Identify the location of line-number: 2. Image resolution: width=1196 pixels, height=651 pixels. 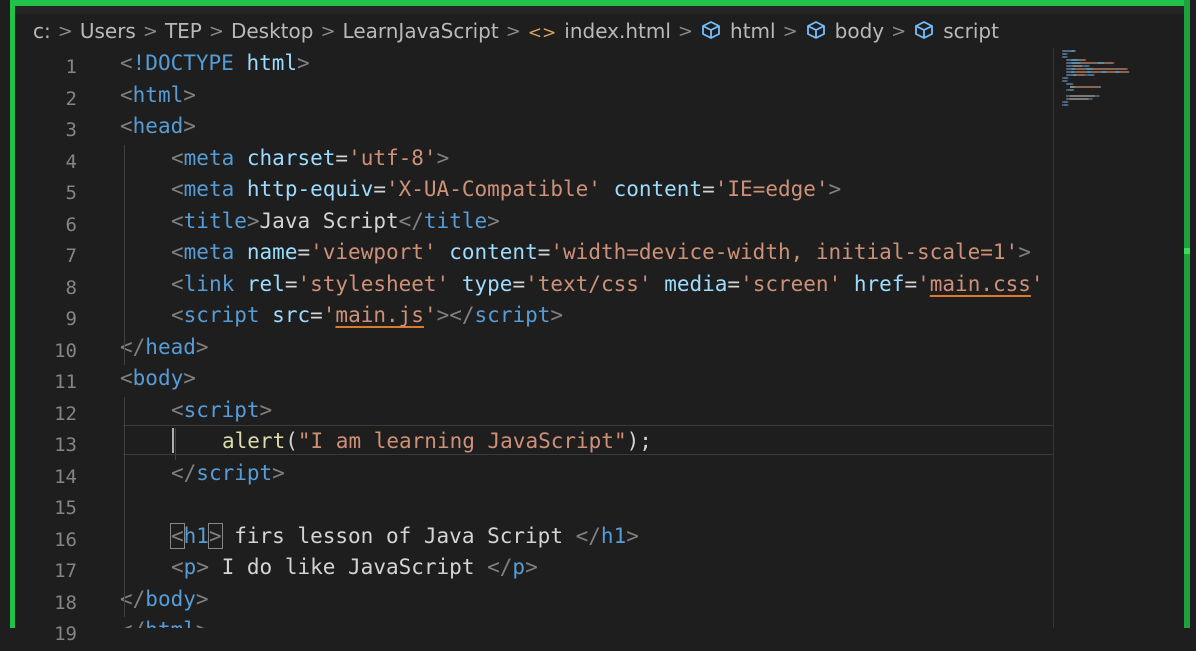
(71, 98).